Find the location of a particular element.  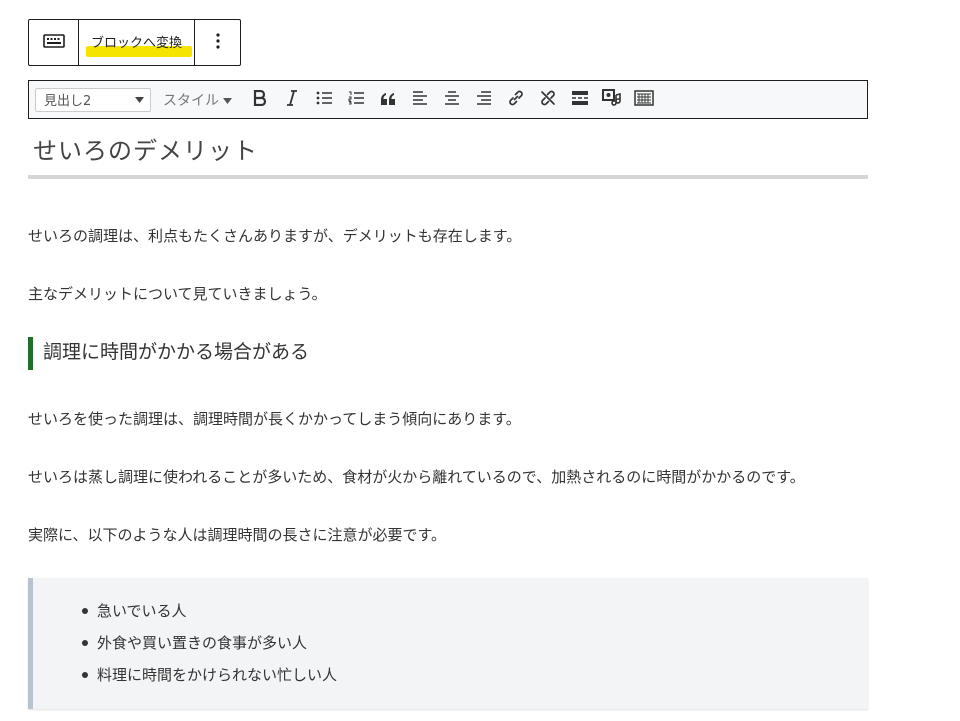

convert-to-blocks-label: ブロックへ変換 is located at coordinates (136, 43).